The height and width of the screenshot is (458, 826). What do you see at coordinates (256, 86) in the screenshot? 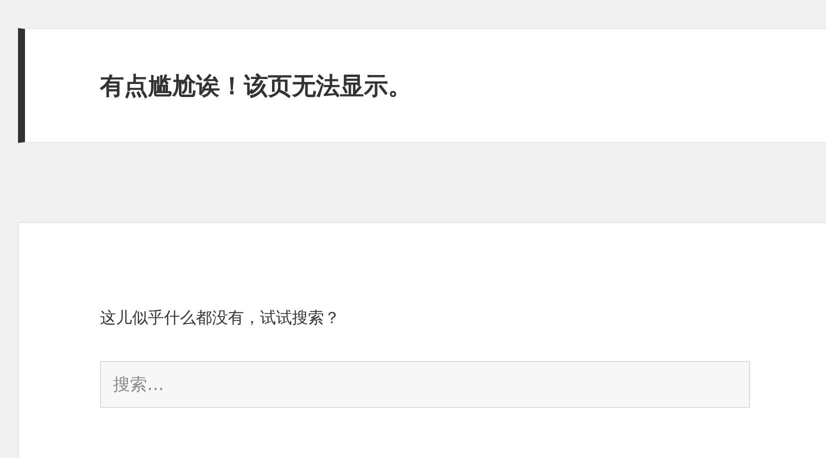
I see `page-title: 有点尴尬诶！该页无法显示。` at bounding box center [256, 86].